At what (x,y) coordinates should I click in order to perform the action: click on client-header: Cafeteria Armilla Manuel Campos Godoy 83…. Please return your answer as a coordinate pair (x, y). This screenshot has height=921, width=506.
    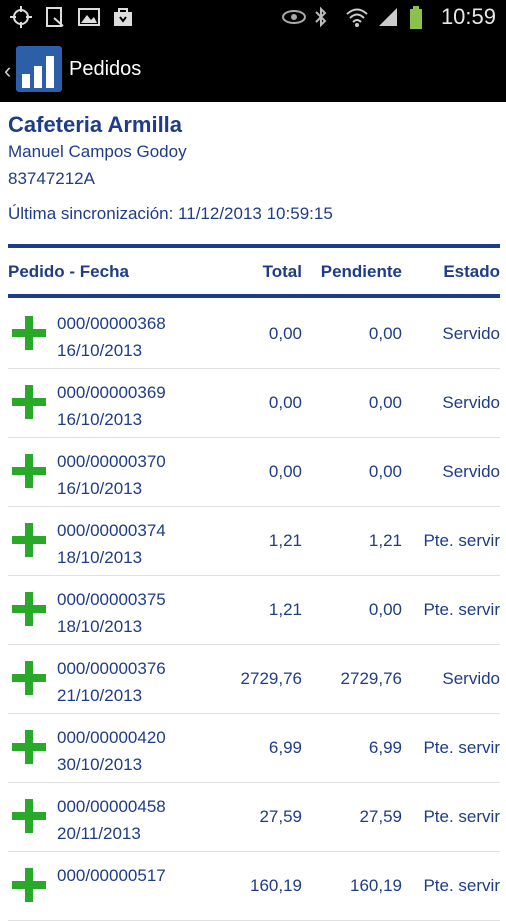
    Looking at the image, I should click on (254, 168).